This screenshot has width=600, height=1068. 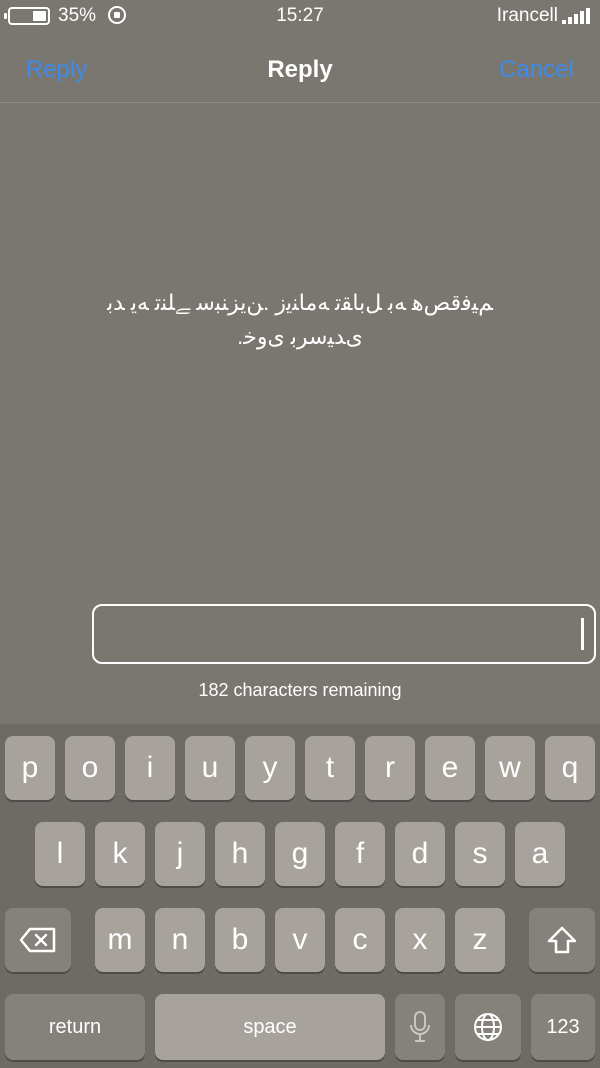 I want to click on microphone-icon, so click(x=420, y=1026).